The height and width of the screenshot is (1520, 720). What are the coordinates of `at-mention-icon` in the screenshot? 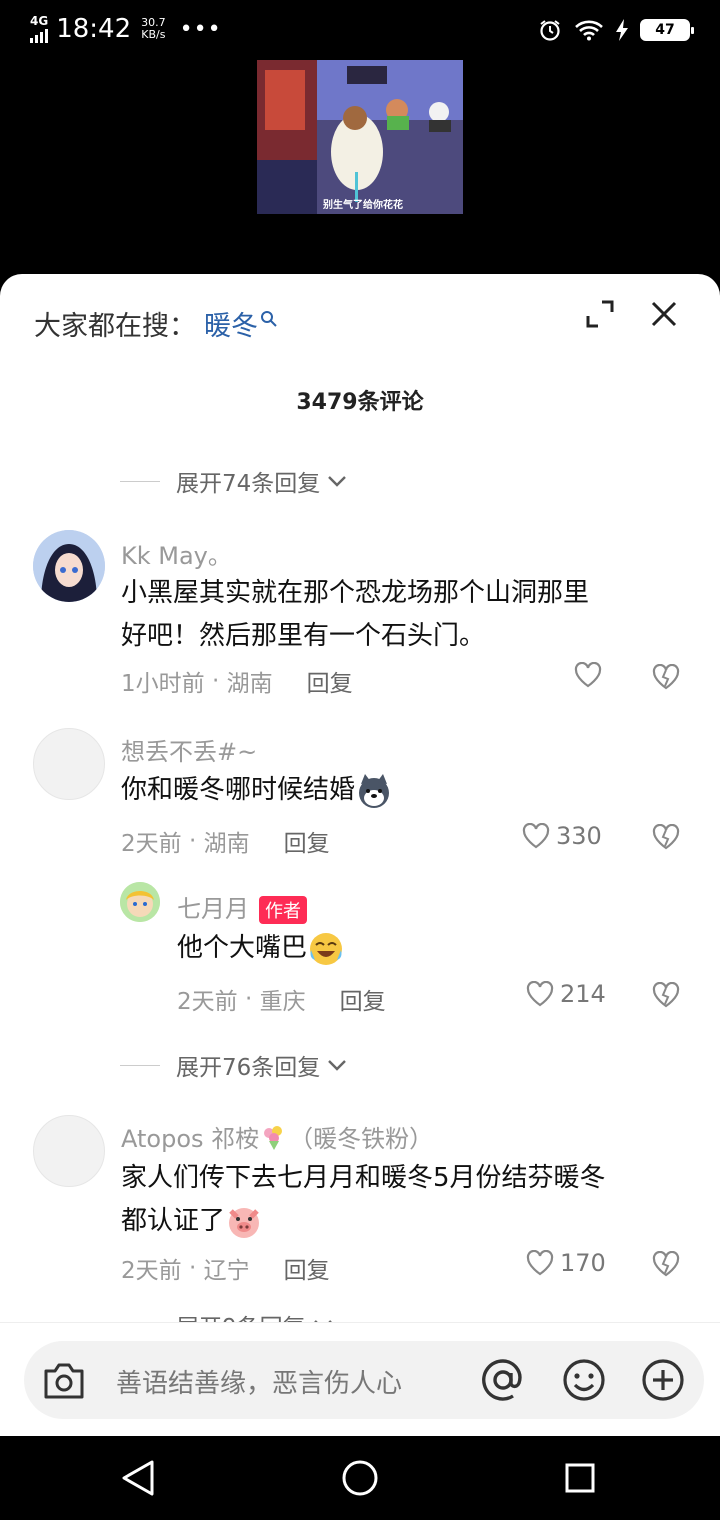 It's located at (503, 1380).